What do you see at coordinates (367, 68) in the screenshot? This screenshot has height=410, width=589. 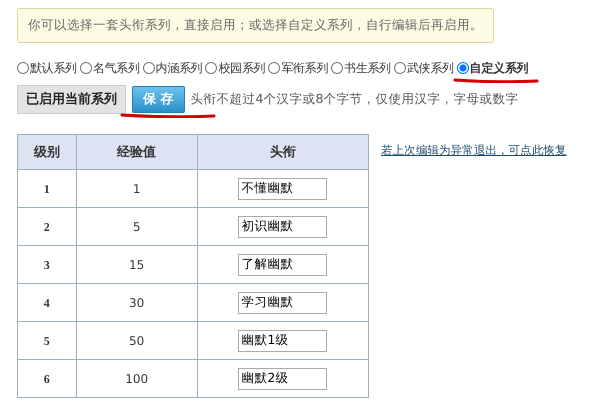 I see `radio-label: 书生系列` at bounding box center [367, 68].